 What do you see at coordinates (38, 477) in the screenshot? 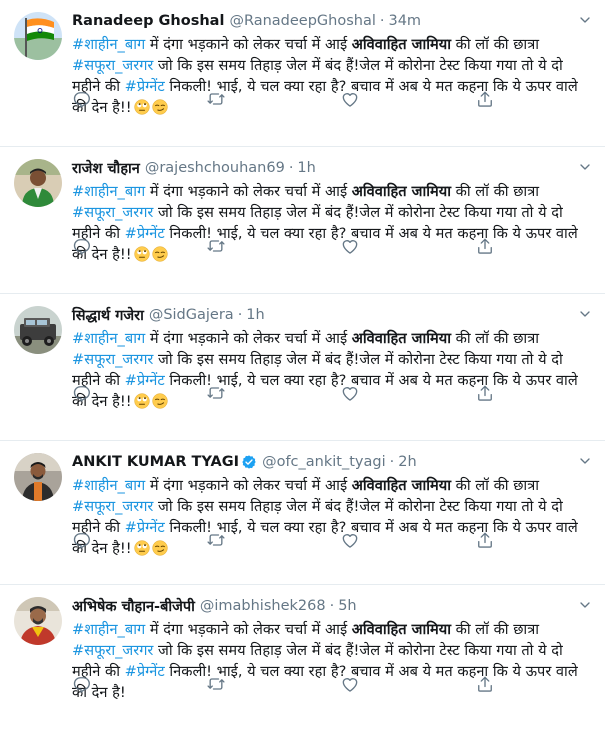
I see `person-orange-avatar` at bounding box center [38, 477].